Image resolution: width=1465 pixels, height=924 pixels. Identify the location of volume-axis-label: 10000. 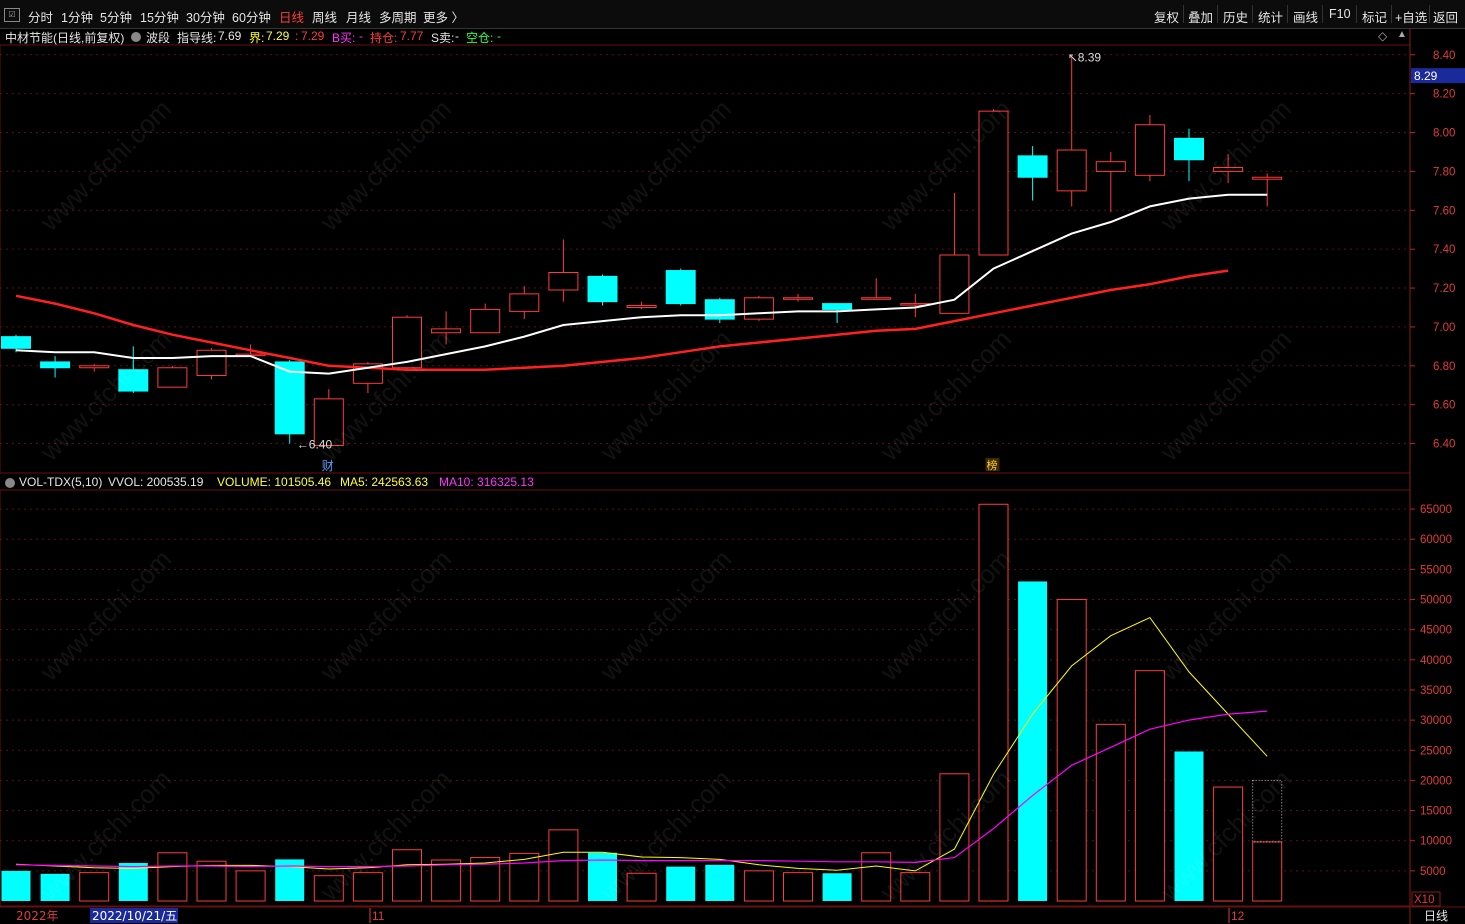
(1436, 842).